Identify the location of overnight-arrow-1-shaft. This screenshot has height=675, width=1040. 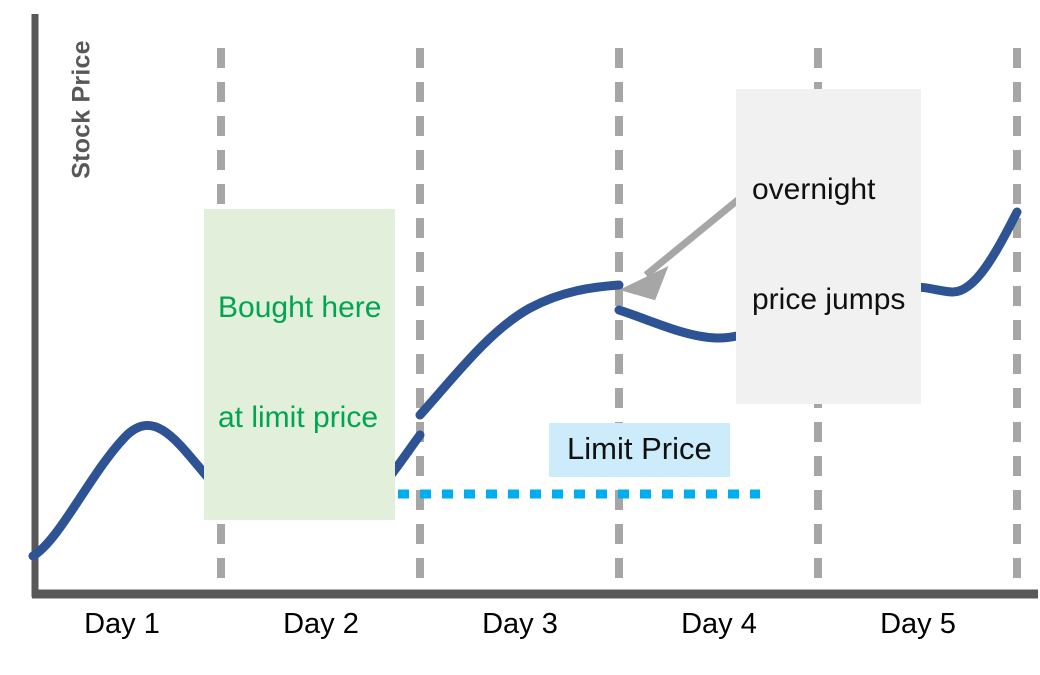
(692, 237).